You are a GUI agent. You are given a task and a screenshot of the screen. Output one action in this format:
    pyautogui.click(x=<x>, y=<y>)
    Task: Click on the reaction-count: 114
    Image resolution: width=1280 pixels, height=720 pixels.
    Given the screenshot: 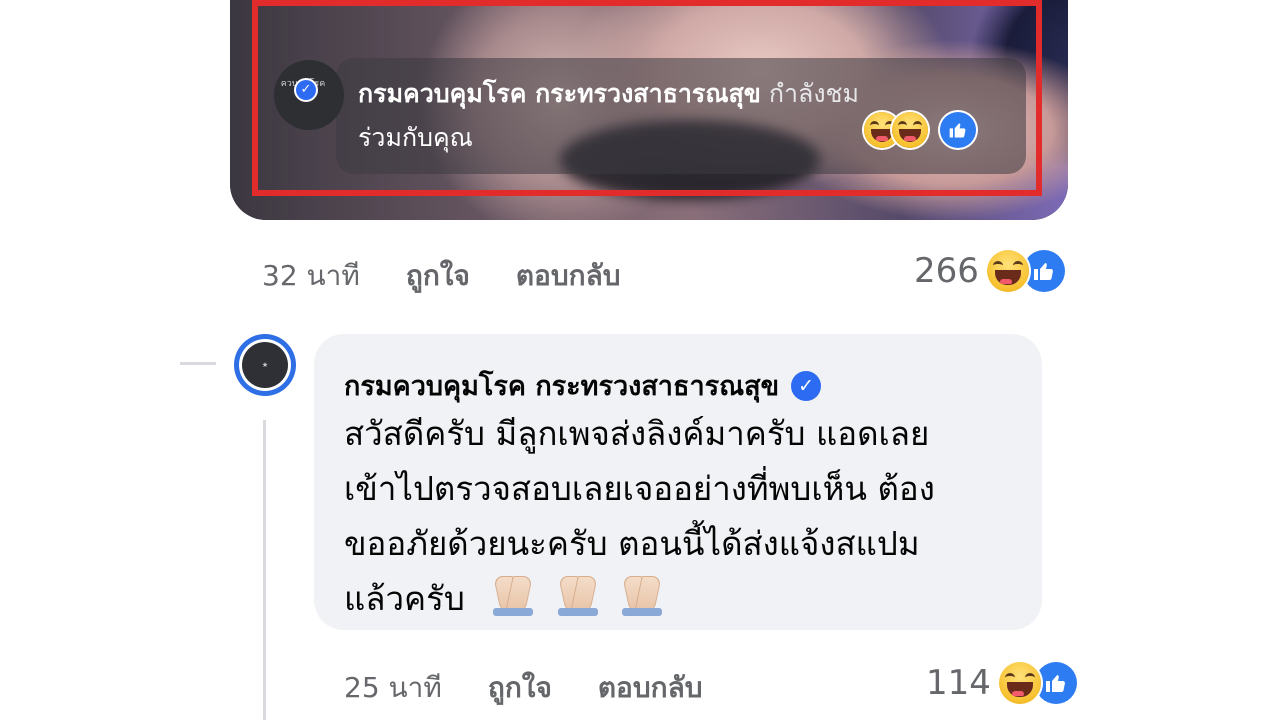 What is the action you would take?
    pyautogui.click(x=958, y=683)
    